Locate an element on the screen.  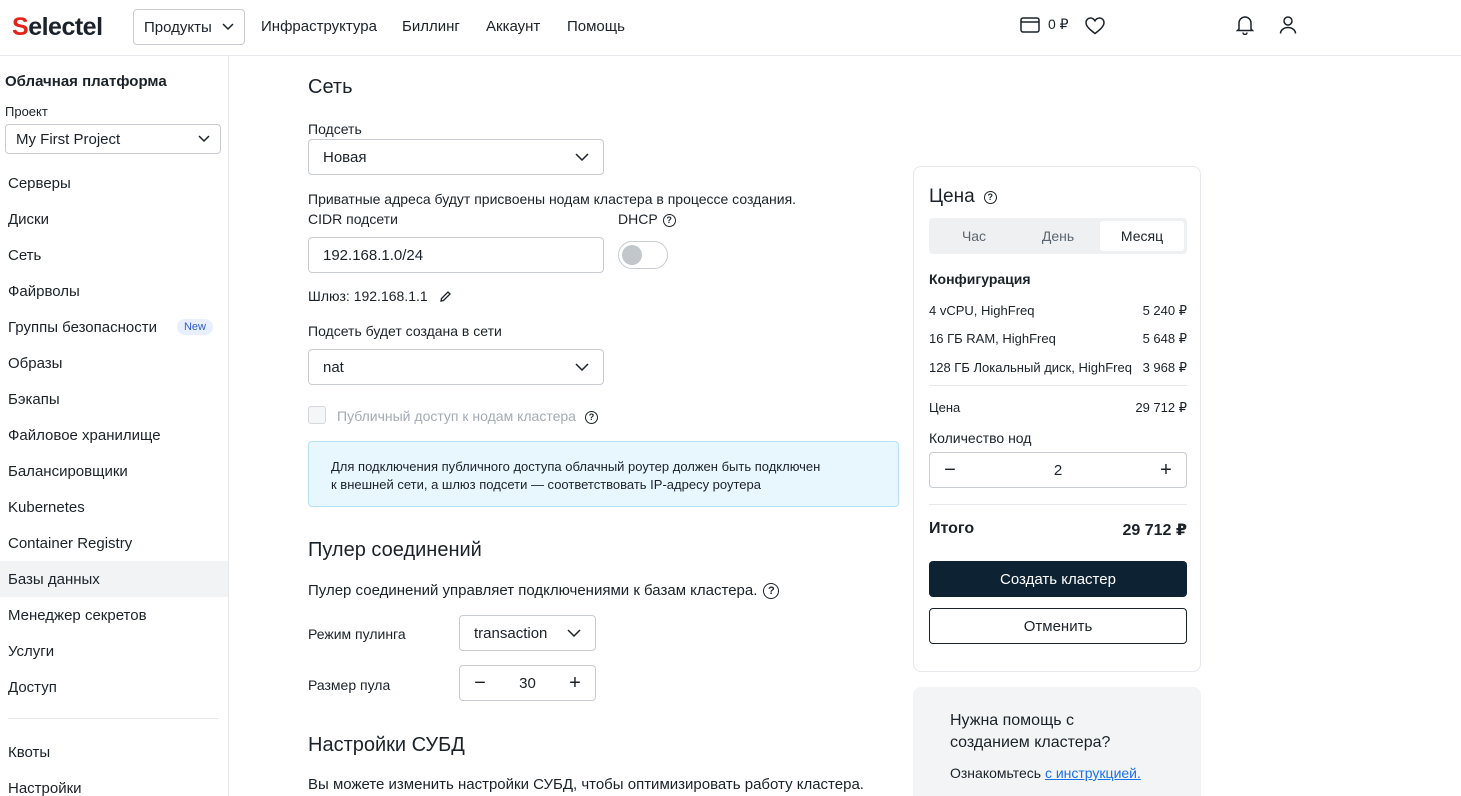
price-row: Цена 29 712 ₽ is located at coordinates (1058, 407).